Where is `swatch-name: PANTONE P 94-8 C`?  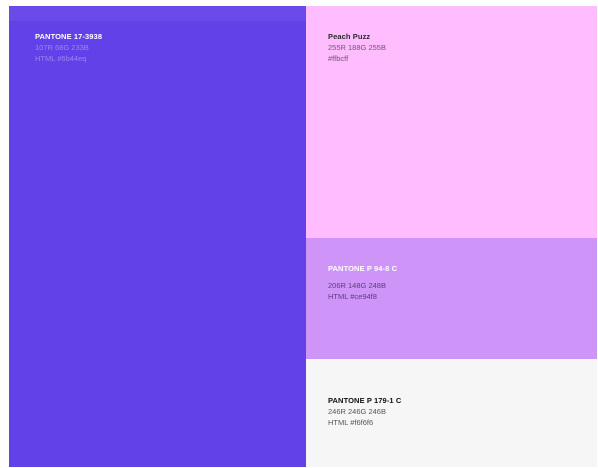 swatch-name: PANTONE P 94-8 C is located at coordinates (363, 268).